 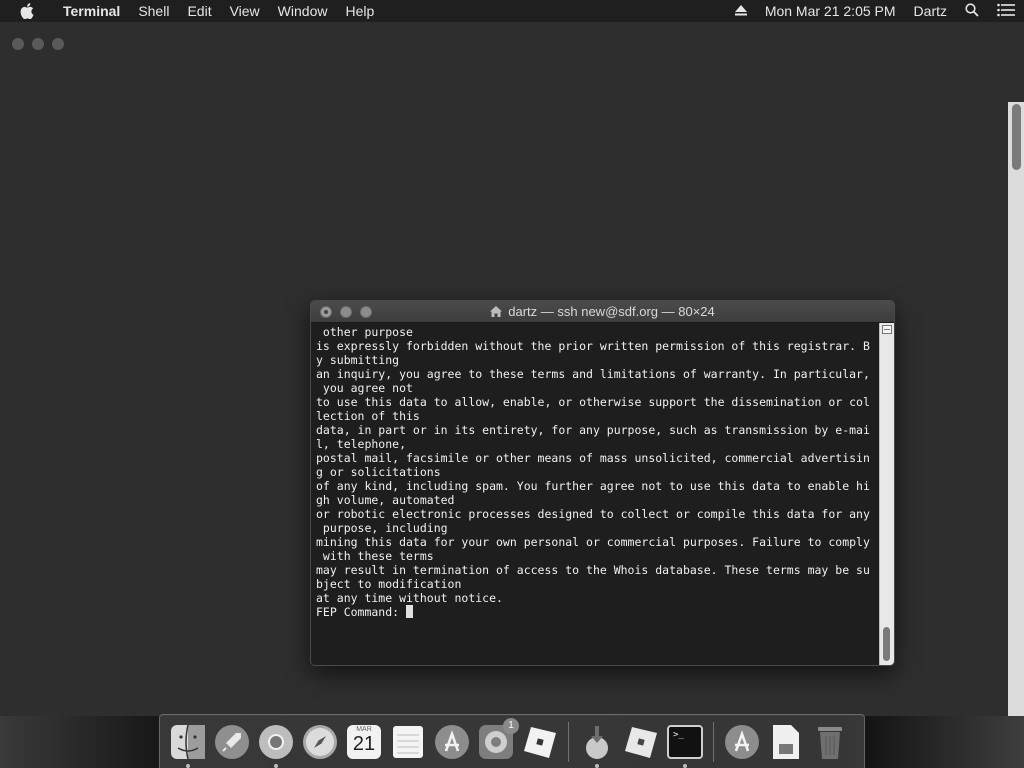 I want to click on terminal-line: you agree not, so click(x=364, y=388).